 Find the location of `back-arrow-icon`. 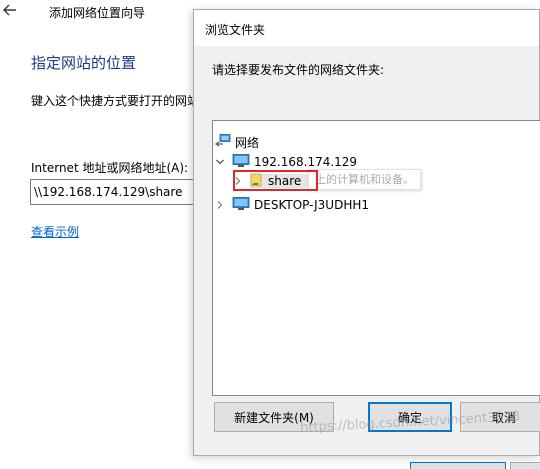

back-arrow-icon is located at coordinates (10, 10).